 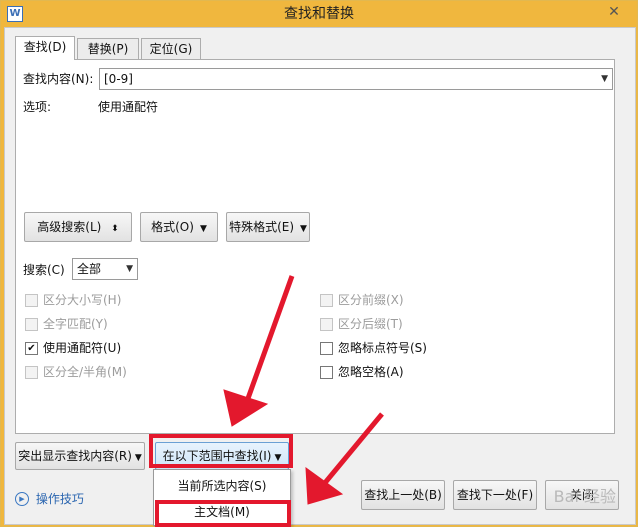 I want to click on format-button: 格式(O) ▼, so click(x=179, y=227).